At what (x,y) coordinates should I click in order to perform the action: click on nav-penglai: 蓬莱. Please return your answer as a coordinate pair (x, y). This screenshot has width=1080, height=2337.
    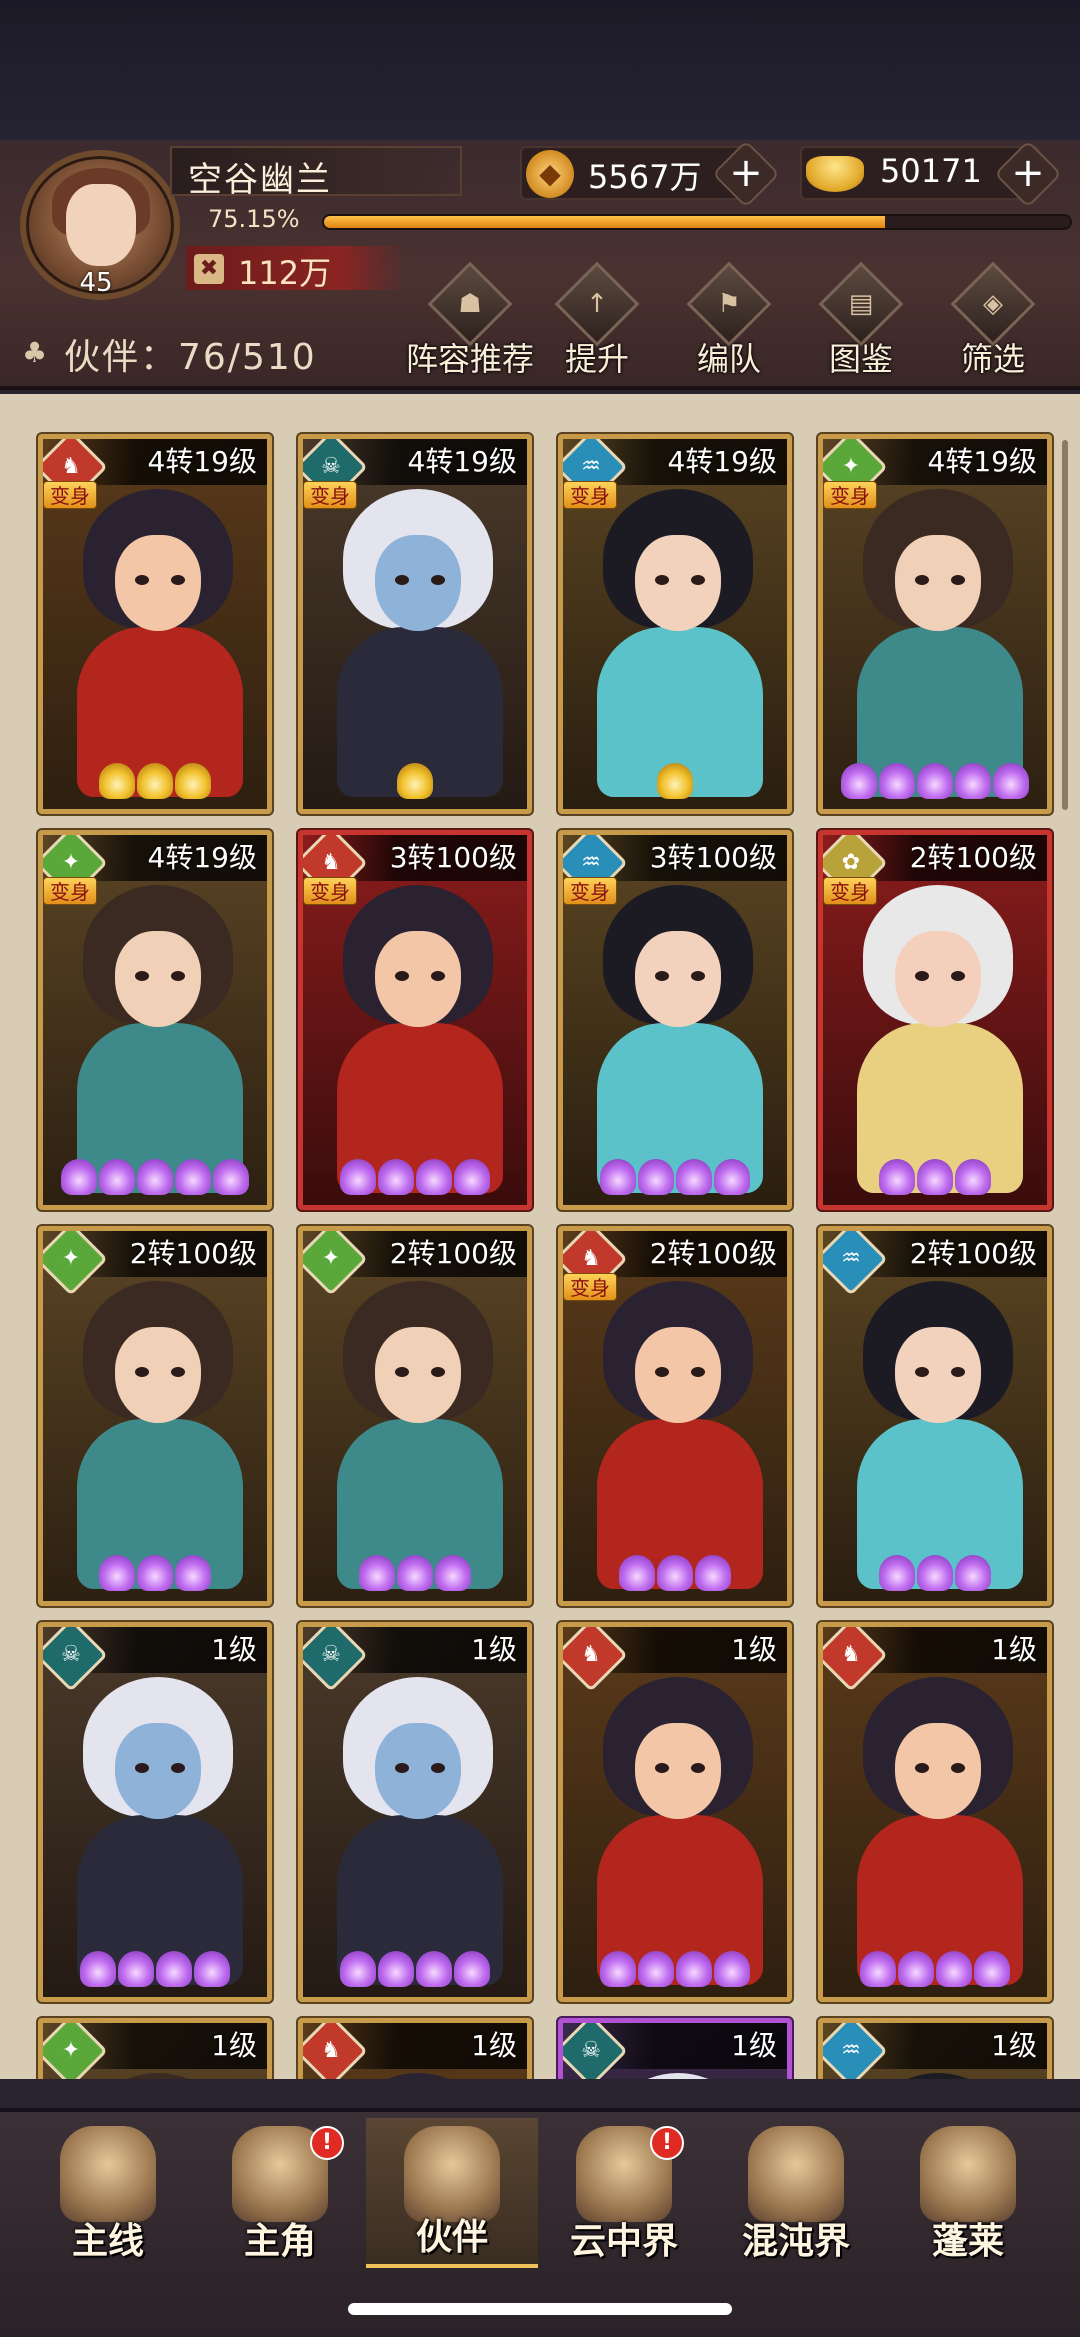
    Looking at the image, I should click on (968, 2193).